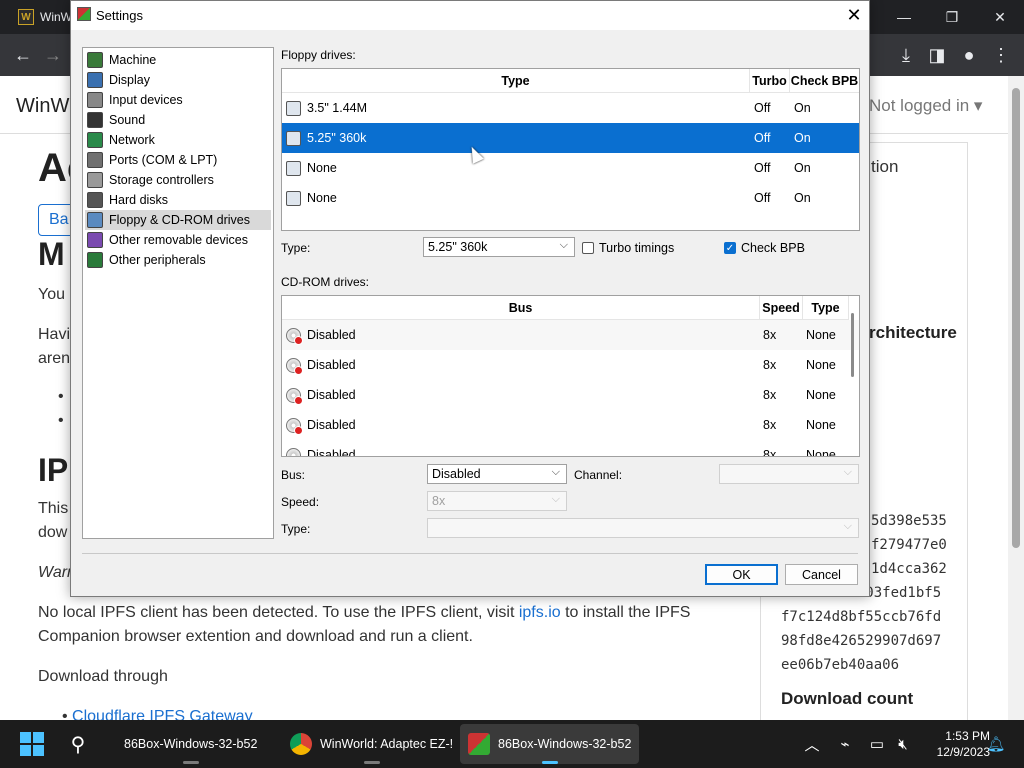  What do you see at coordinates (53, 470) in the screenshot?
I see `ipfs-heading: IP` at bounding box center [53, 470].